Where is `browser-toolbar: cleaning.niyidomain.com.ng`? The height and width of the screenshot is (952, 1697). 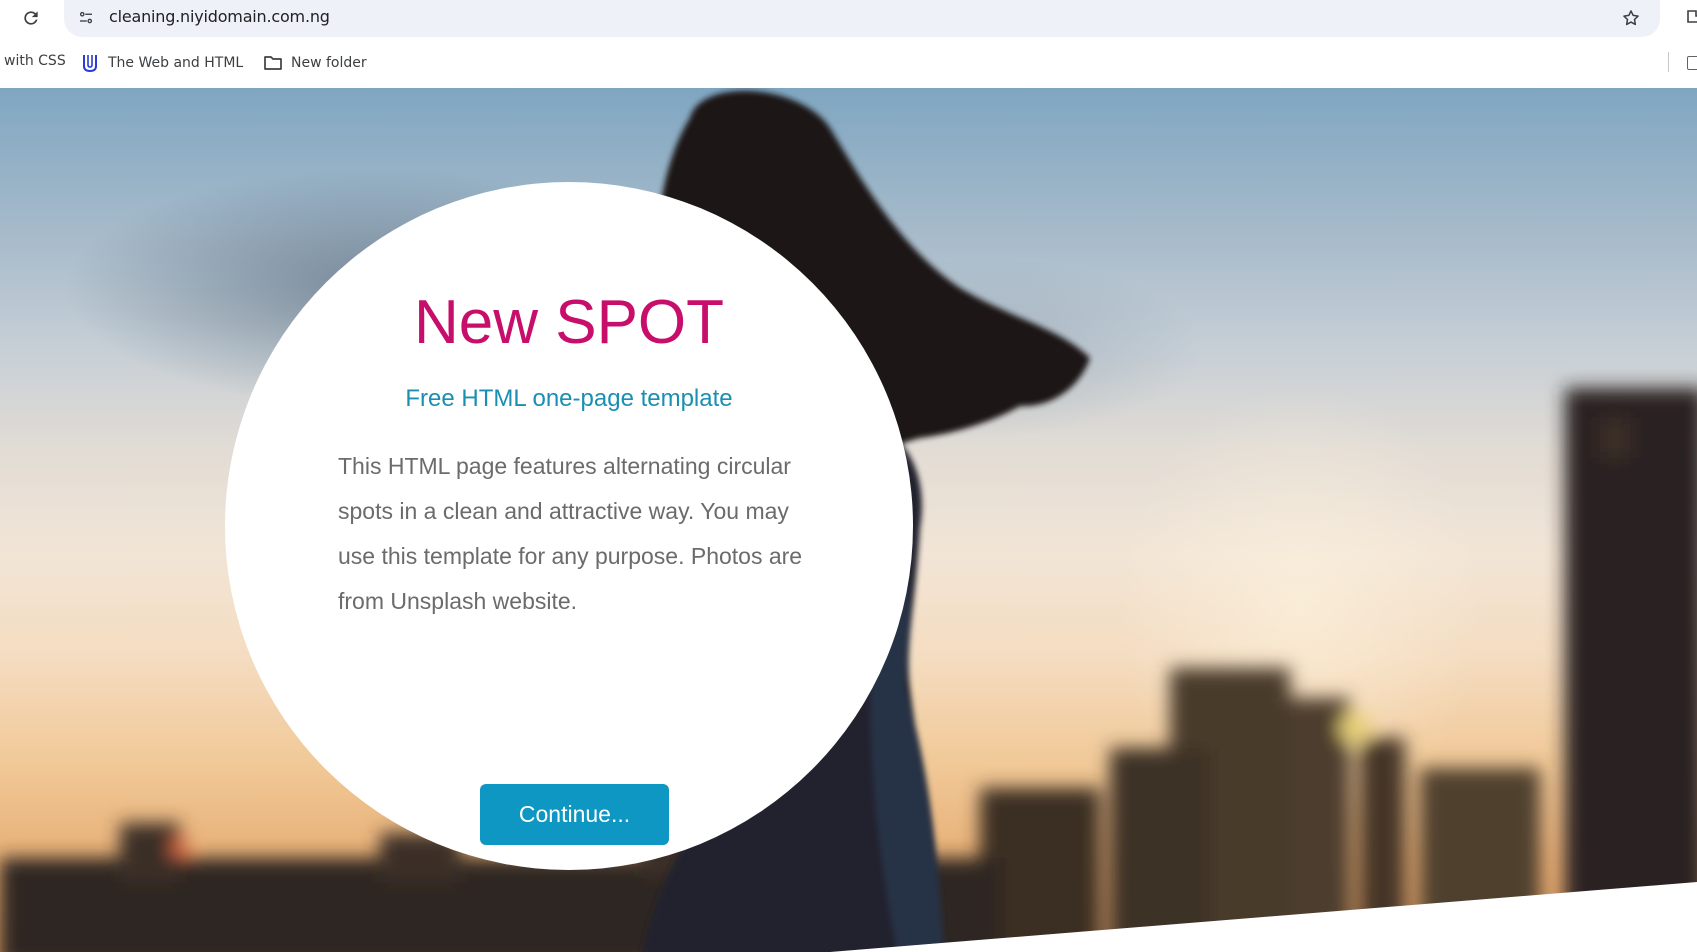 browser-toolbar: cleaning.niyidomain.com.ng is located at coordinates (848, 20).